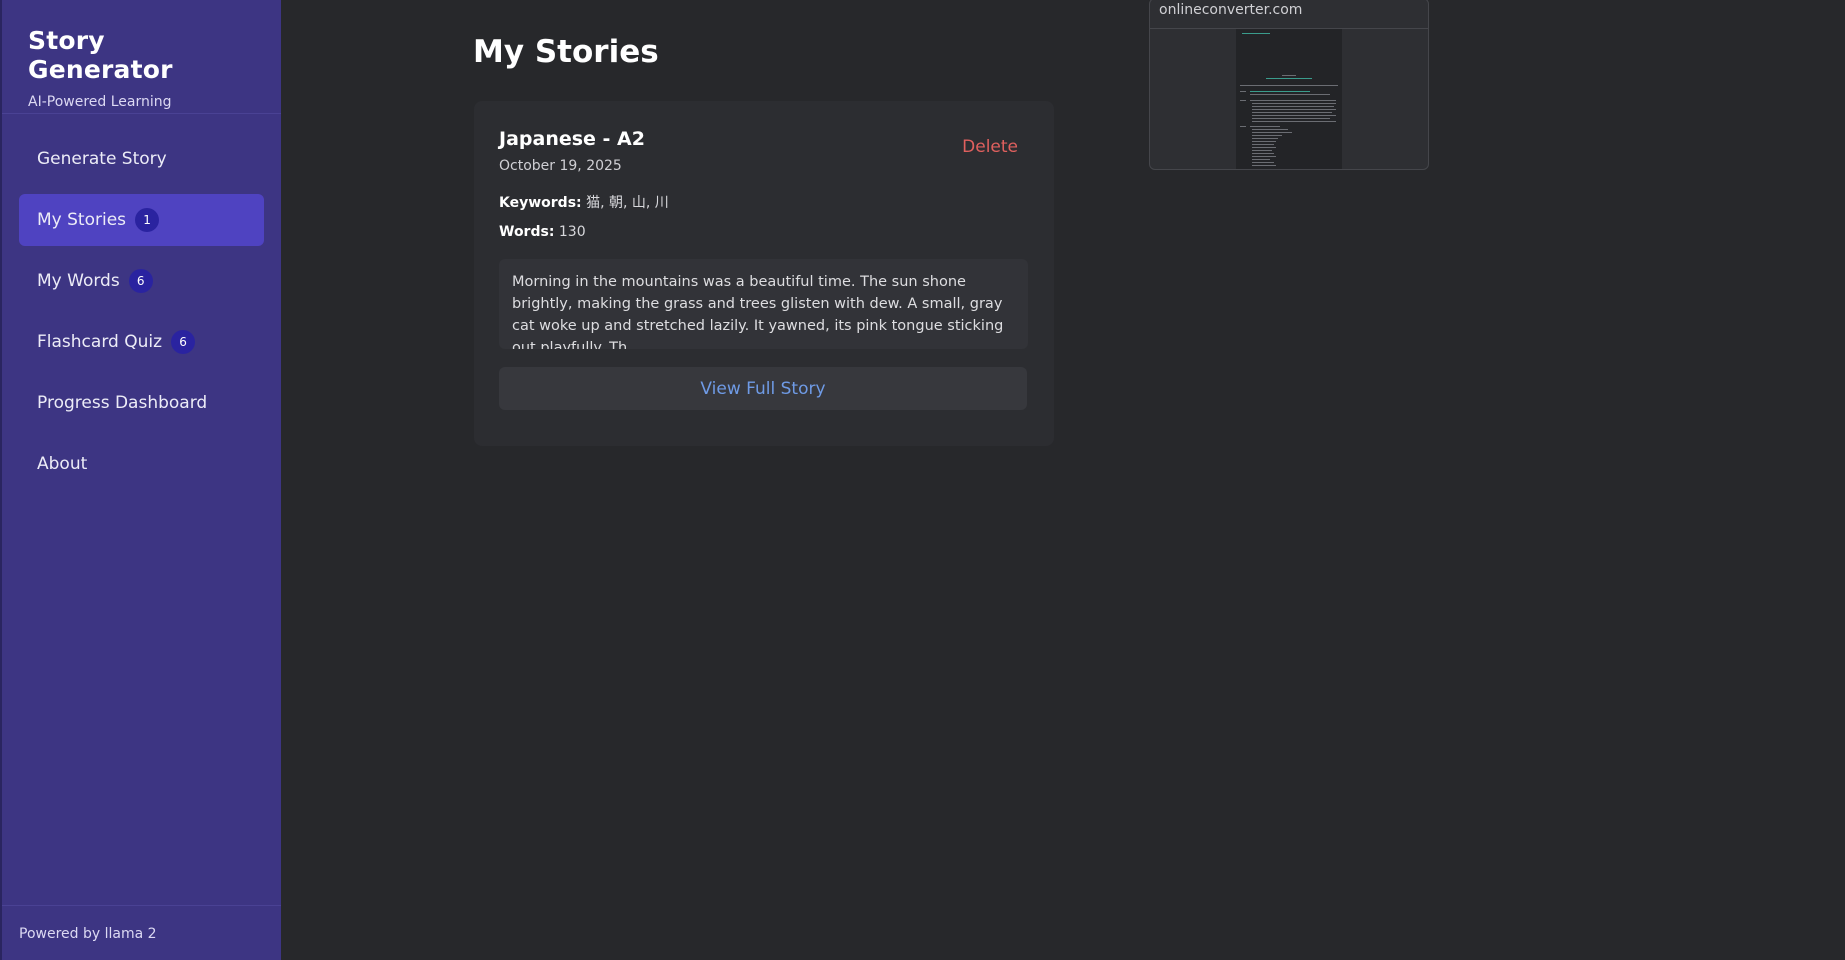  I want to click on story-heading: Japanese - A2 October 19, 2025, so click(572, 151).